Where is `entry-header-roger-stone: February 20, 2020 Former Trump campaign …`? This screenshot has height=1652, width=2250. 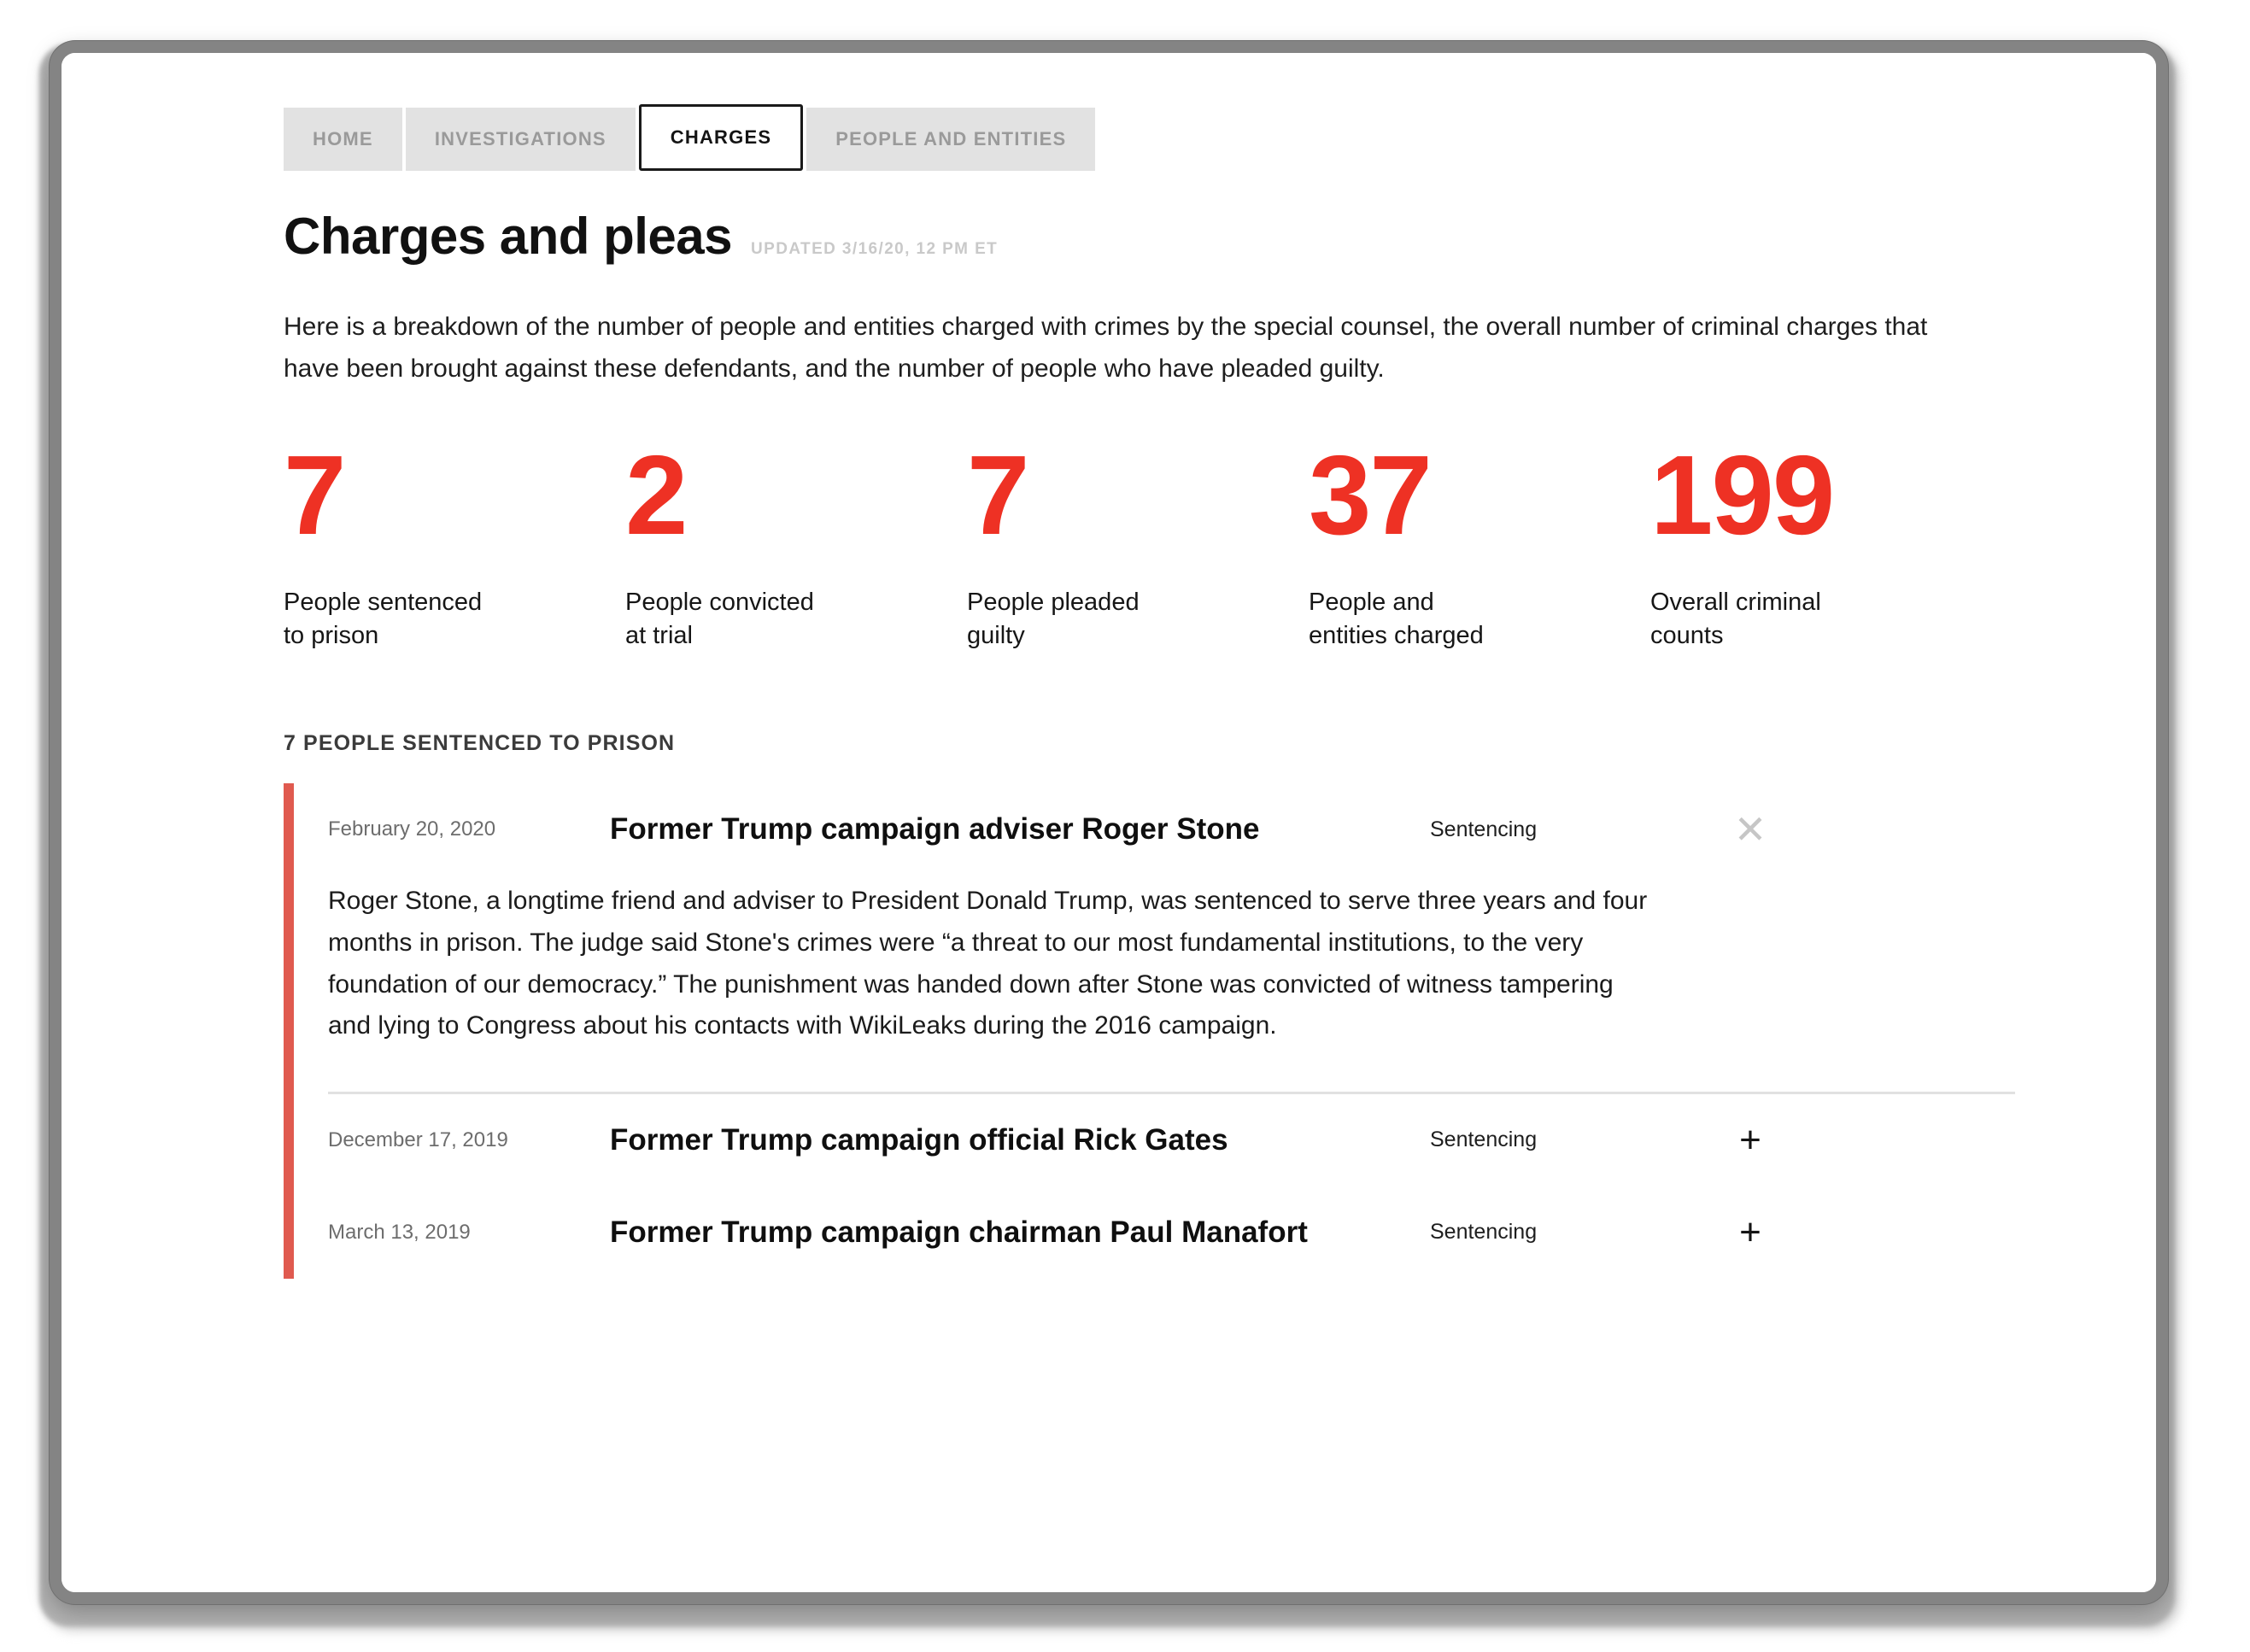 entry-header-roger-stone: February 20, 2020 Former Trump campaign … is located at coordinates (1143, 829).